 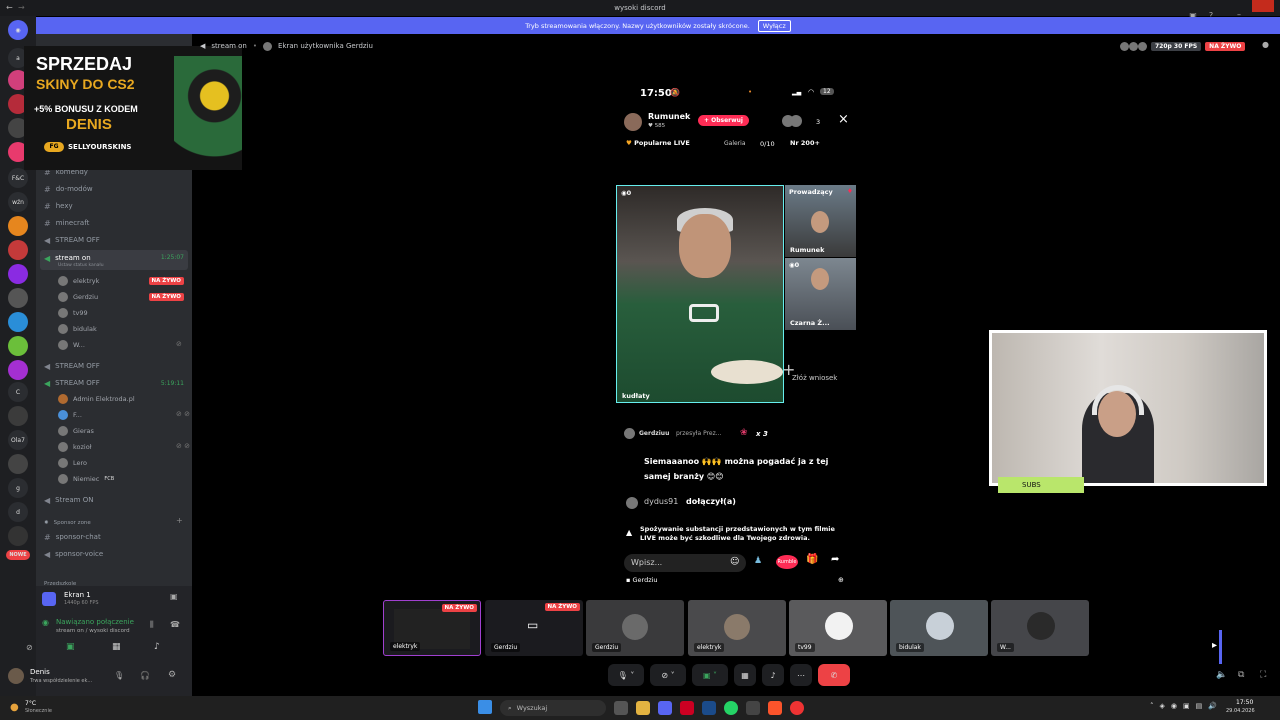 What do you see at coordinates (29, 647) in the screenshot?
I see `camera-off-icon: ⊘` at bounding box center [29, 647].